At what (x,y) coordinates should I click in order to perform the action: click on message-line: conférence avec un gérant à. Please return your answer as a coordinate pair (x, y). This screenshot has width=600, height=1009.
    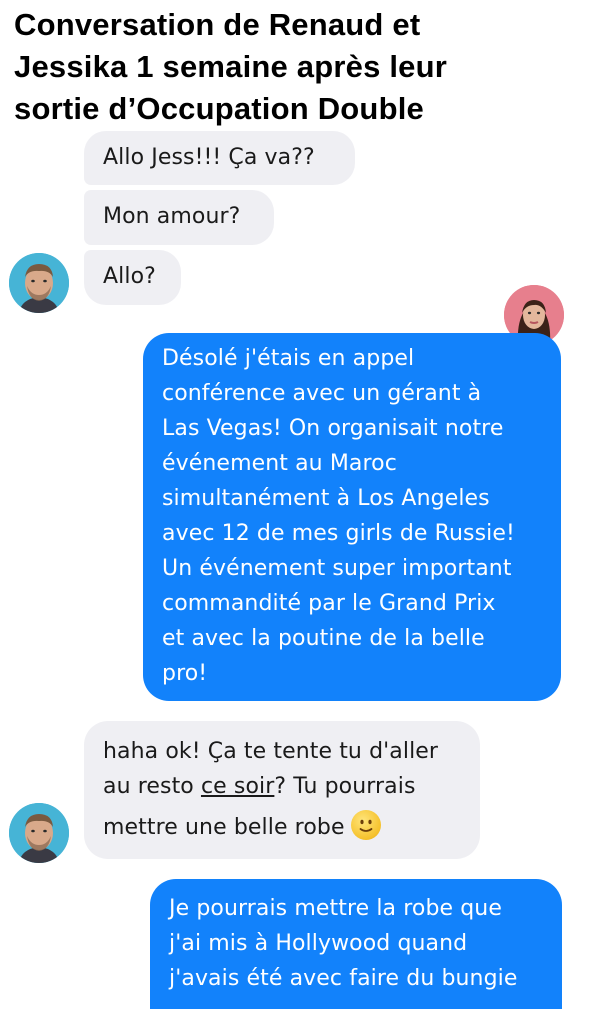
    Looking at the image, I should click on (322, 393).